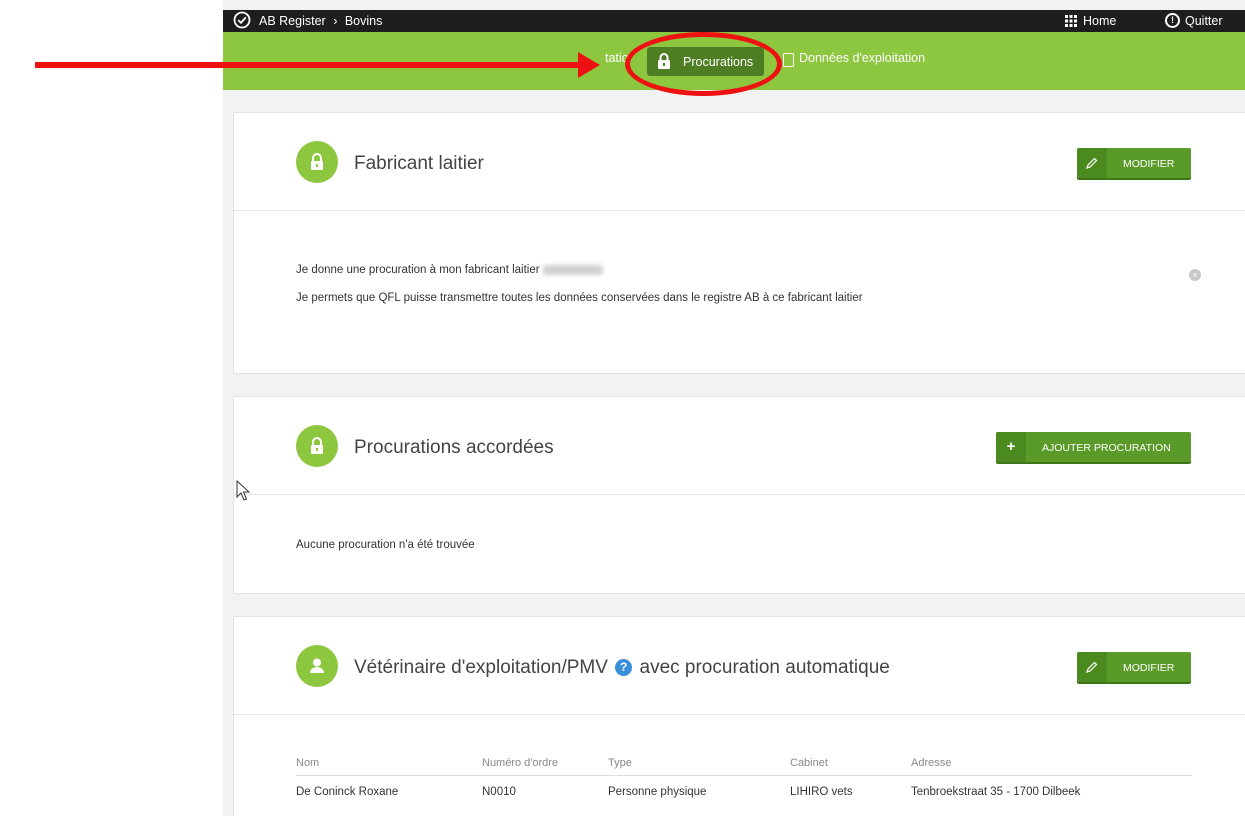  What do you see at coordinates (821, 792) in the screenshot?
I see `table-cell: LIHIRO vets` at bounding box center [821, 792].